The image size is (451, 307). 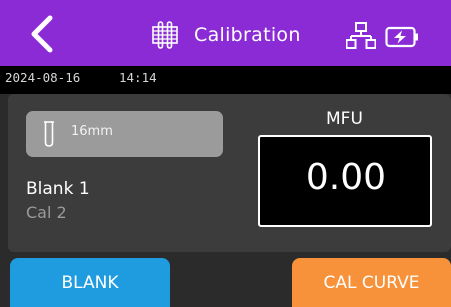 I want to click on page-title: Calibration, so click(x=247, y=35).